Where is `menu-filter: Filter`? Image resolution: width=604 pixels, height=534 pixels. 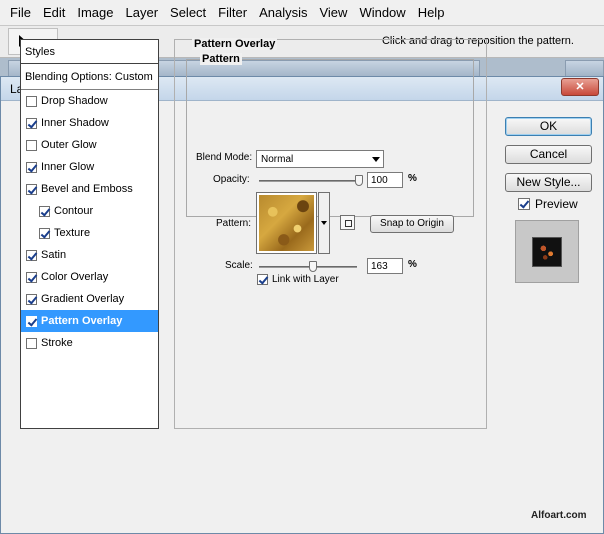
menu-filter: Filter is located at coordinates (232, 12).